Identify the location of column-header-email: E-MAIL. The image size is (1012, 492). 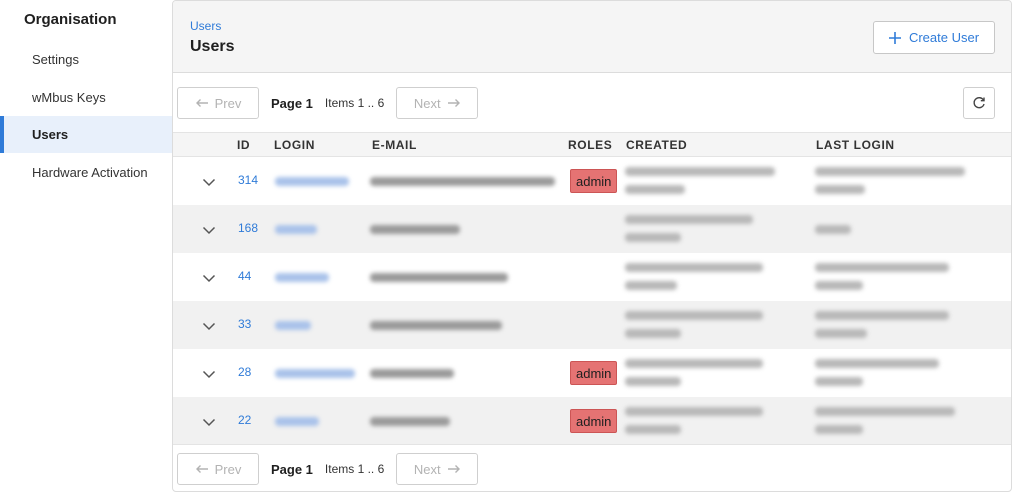
(394, 145).